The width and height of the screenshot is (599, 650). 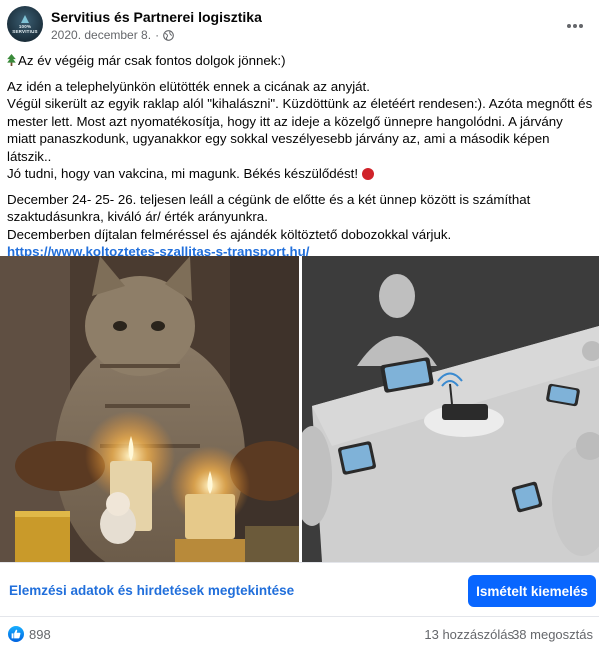 What do you see at coordinates (469, 634) in the screenshot?
I see `comments-count-link: 13 hozzászólás` at bounding box center [469, 634].